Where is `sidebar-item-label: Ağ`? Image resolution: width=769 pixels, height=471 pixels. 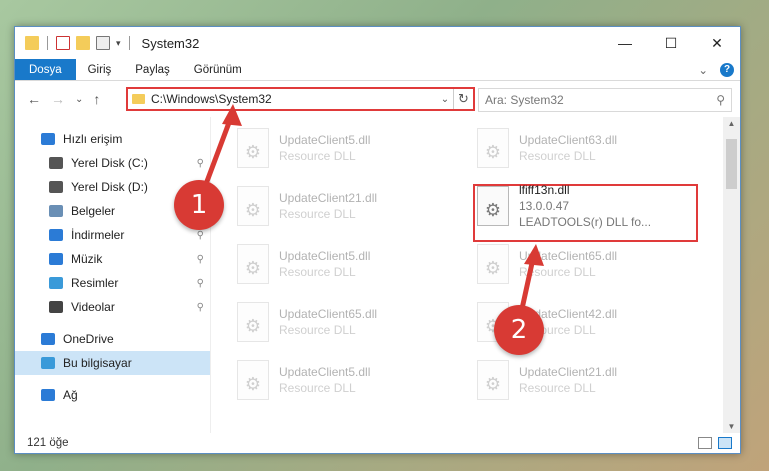 sidebar-item-label: Ağ is located at coordinates (70, 395).